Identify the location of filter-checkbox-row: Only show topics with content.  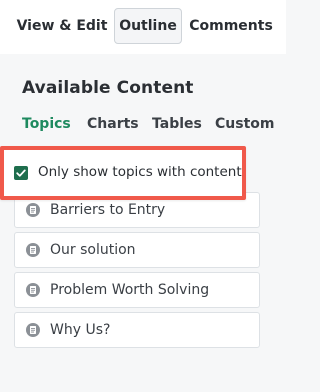
(123, 173).